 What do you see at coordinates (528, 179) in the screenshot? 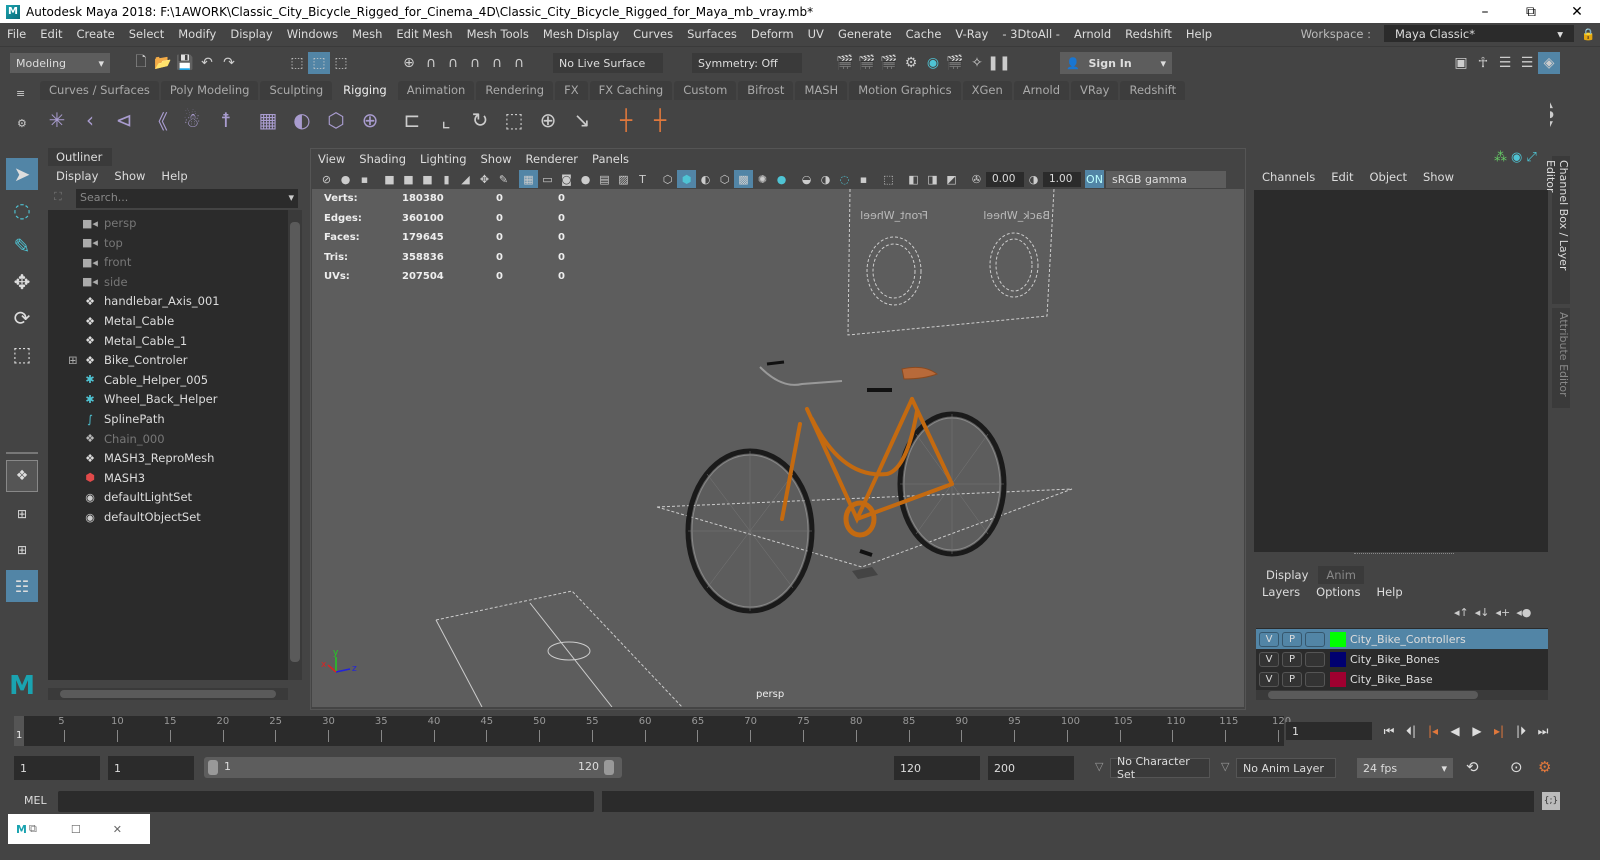
I see `grid-icon: ▦` at bounding box center [528, 179].